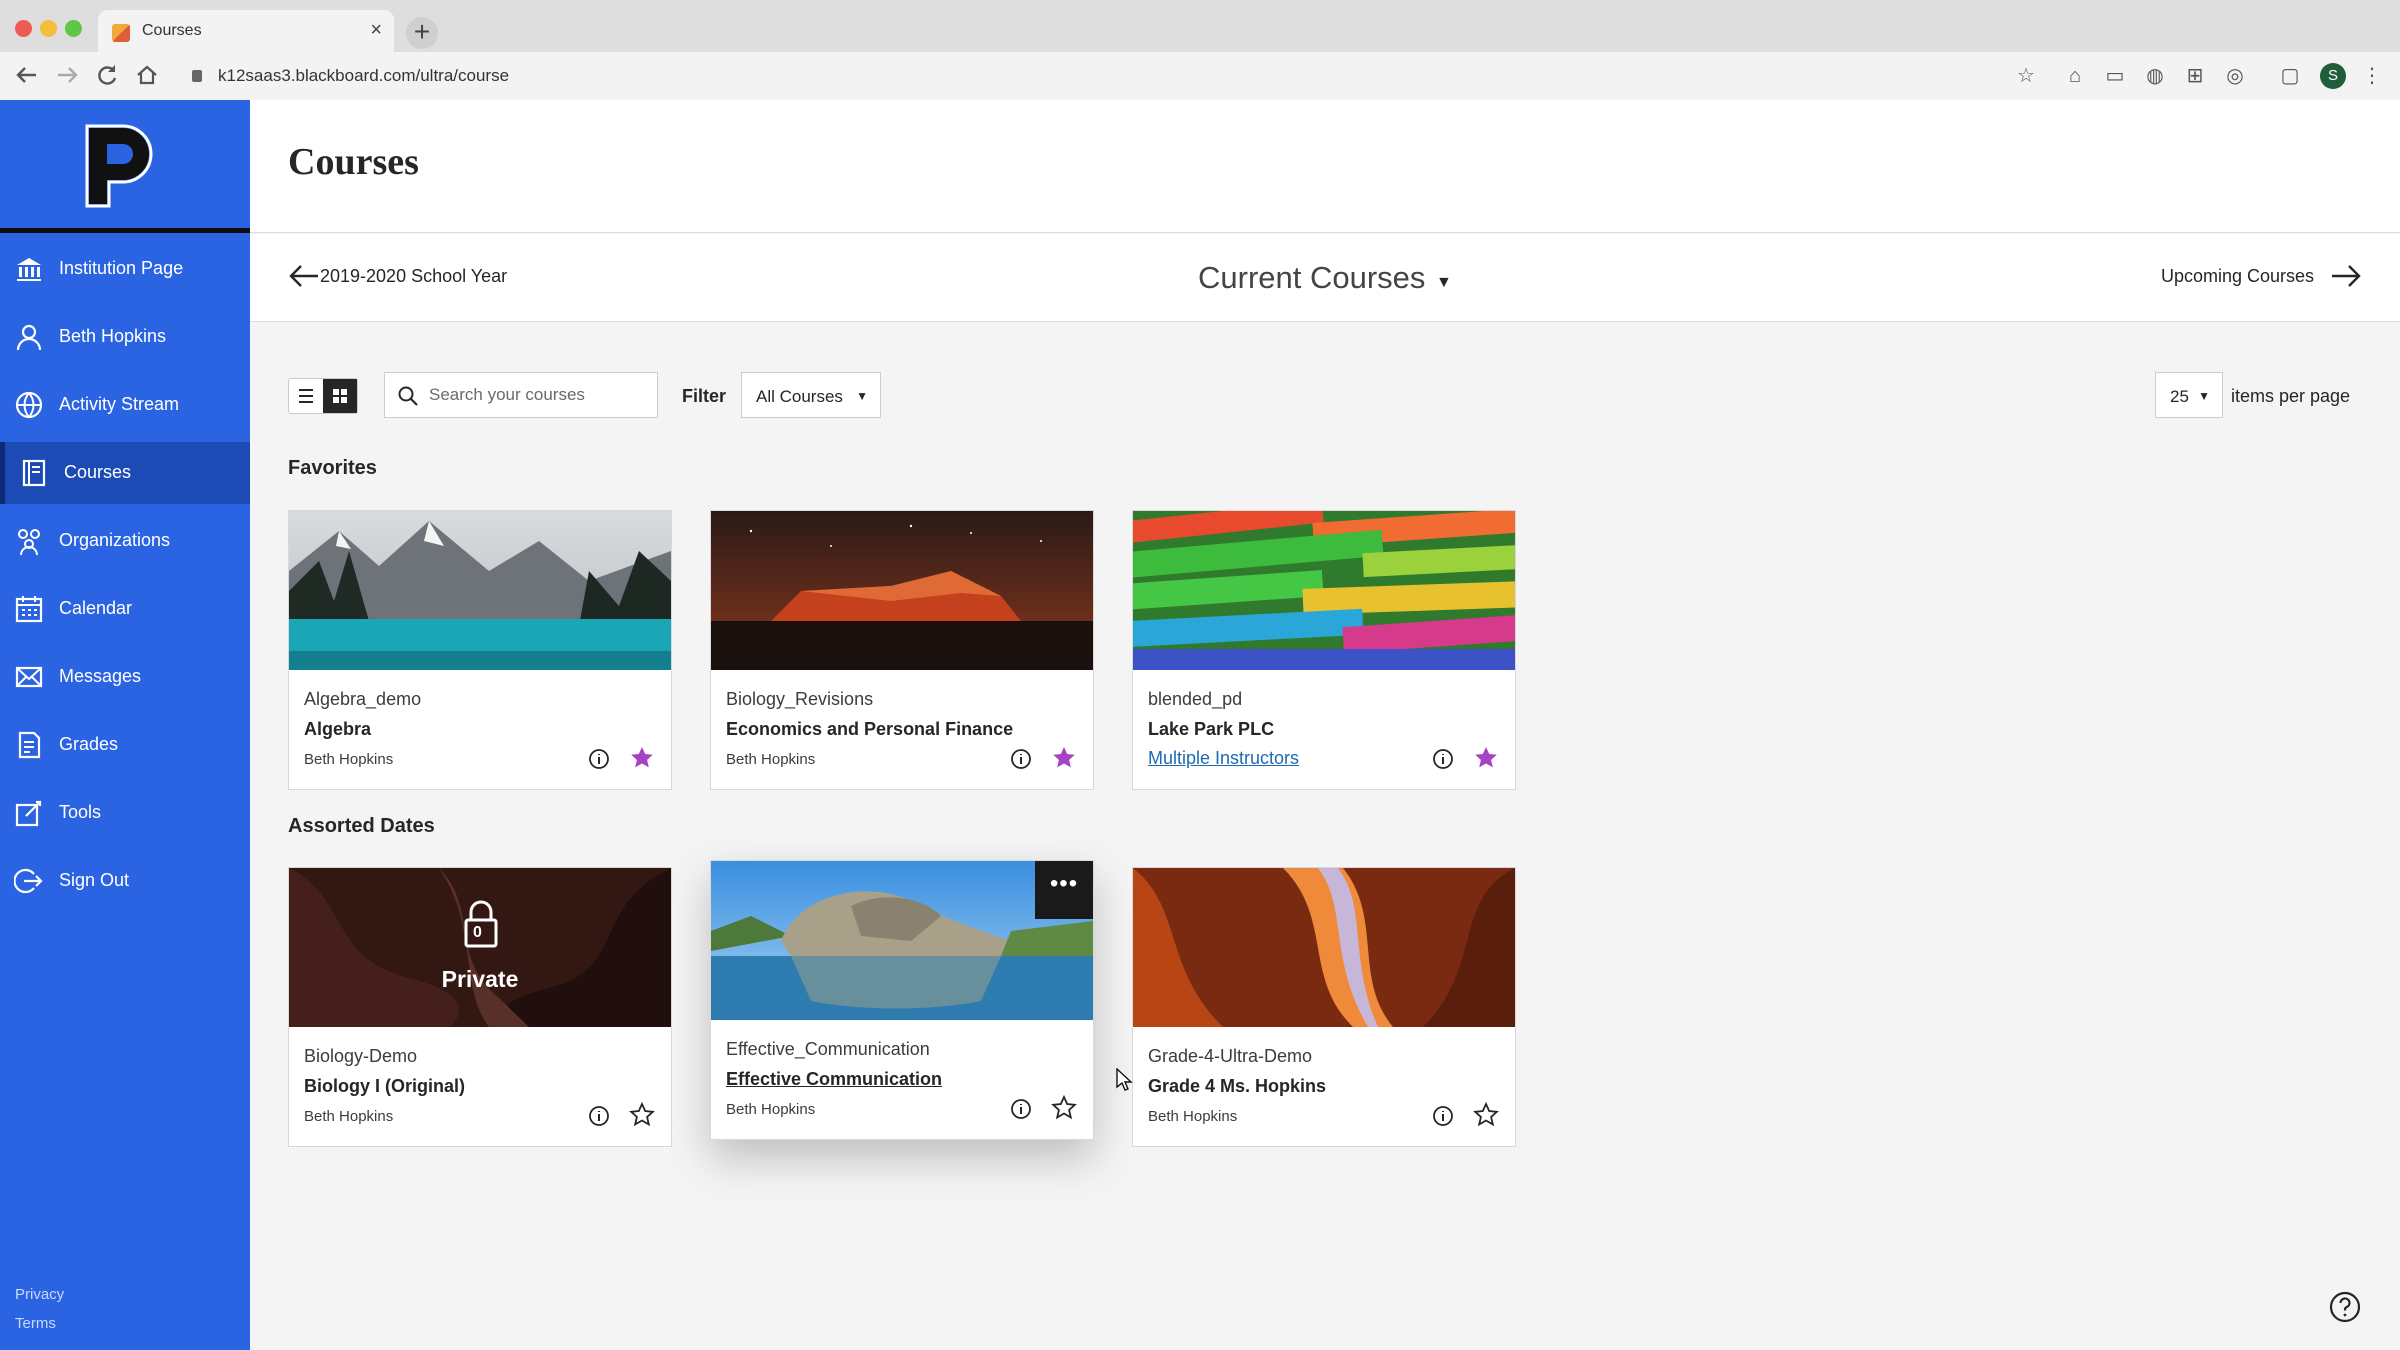 This screenshot has height=1350, width=2400. What do you see at coordinates (67, 75) in the screenshot?
I see `forward-icon` at bounding box center [67, 75].